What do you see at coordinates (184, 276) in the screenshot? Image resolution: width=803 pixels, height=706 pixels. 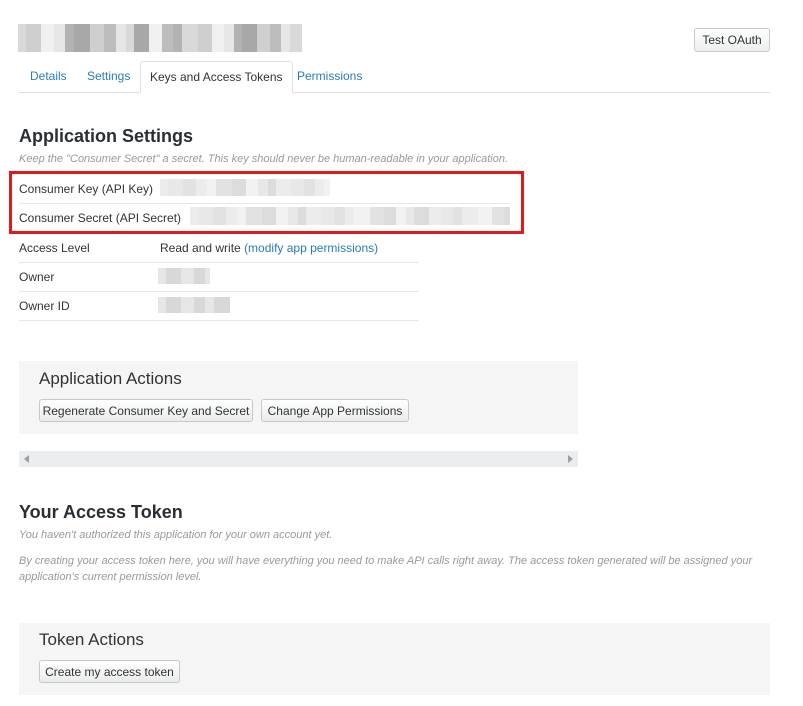 I see `owner-value-obscured` at bounding box center [184, 276].